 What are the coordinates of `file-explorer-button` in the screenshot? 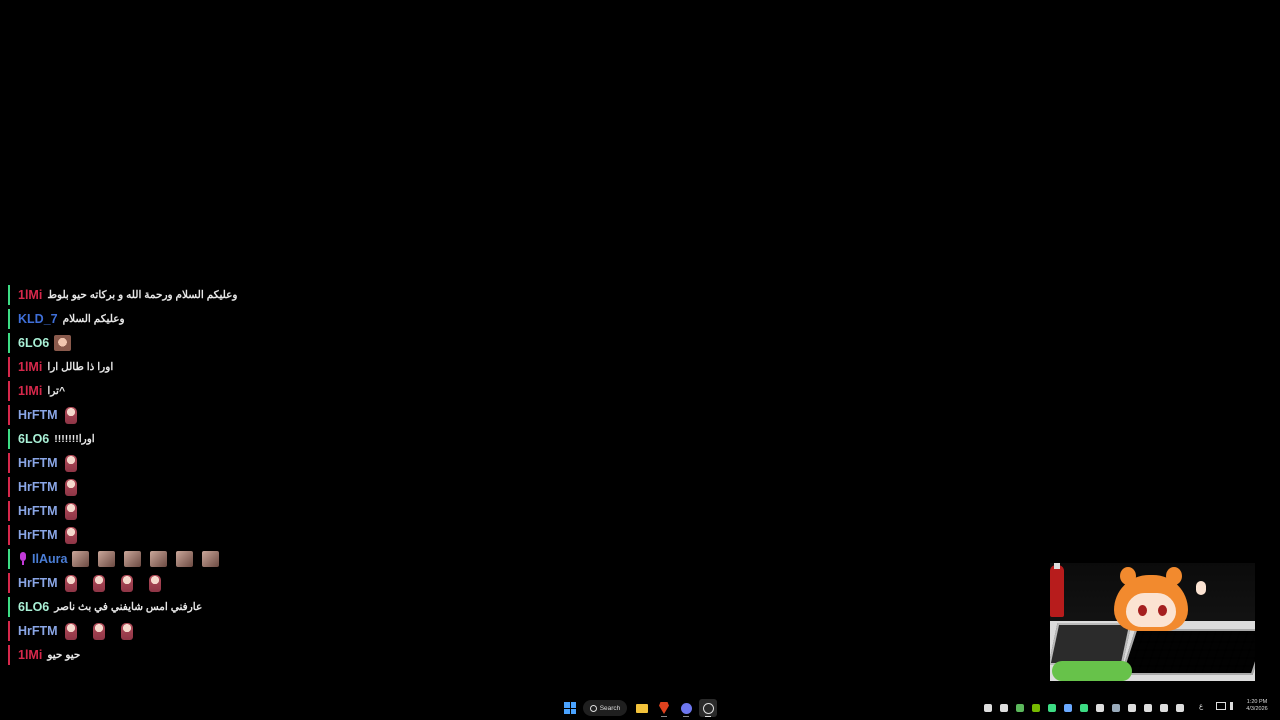 It's located at (642, 708).